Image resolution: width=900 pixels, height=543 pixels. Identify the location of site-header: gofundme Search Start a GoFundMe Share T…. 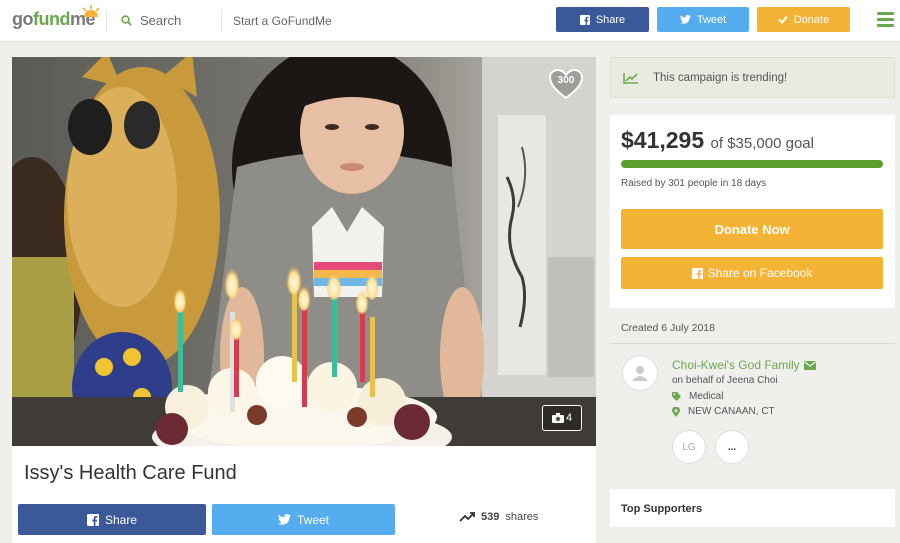
(450, 21).